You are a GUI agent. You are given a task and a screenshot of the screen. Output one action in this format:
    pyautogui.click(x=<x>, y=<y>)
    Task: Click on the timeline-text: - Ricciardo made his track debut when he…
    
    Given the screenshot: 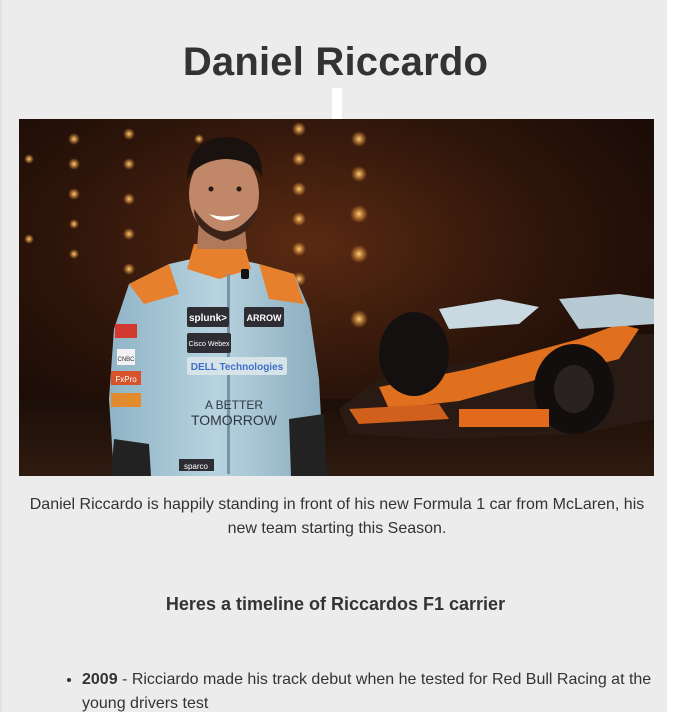 What is the action you would take?
    pyautogui.click(x=367, y=691)
    